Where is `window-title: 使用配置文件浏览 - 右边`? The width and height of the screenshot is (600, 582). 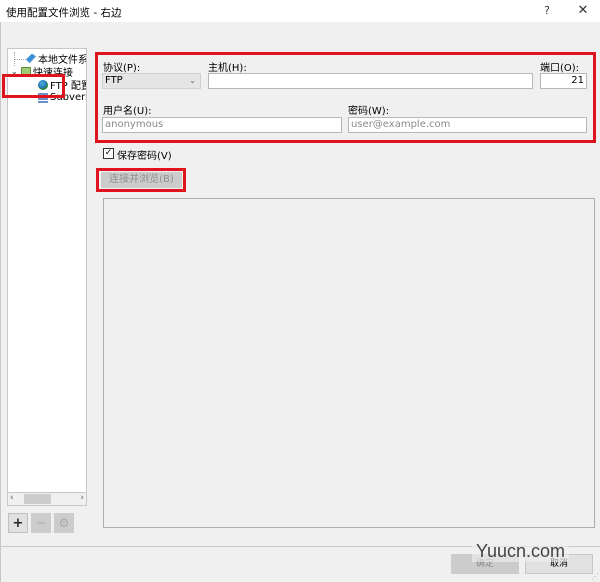 window-title: 使用配置文件浏览 - 右边 is located at coordinates (64, 13).